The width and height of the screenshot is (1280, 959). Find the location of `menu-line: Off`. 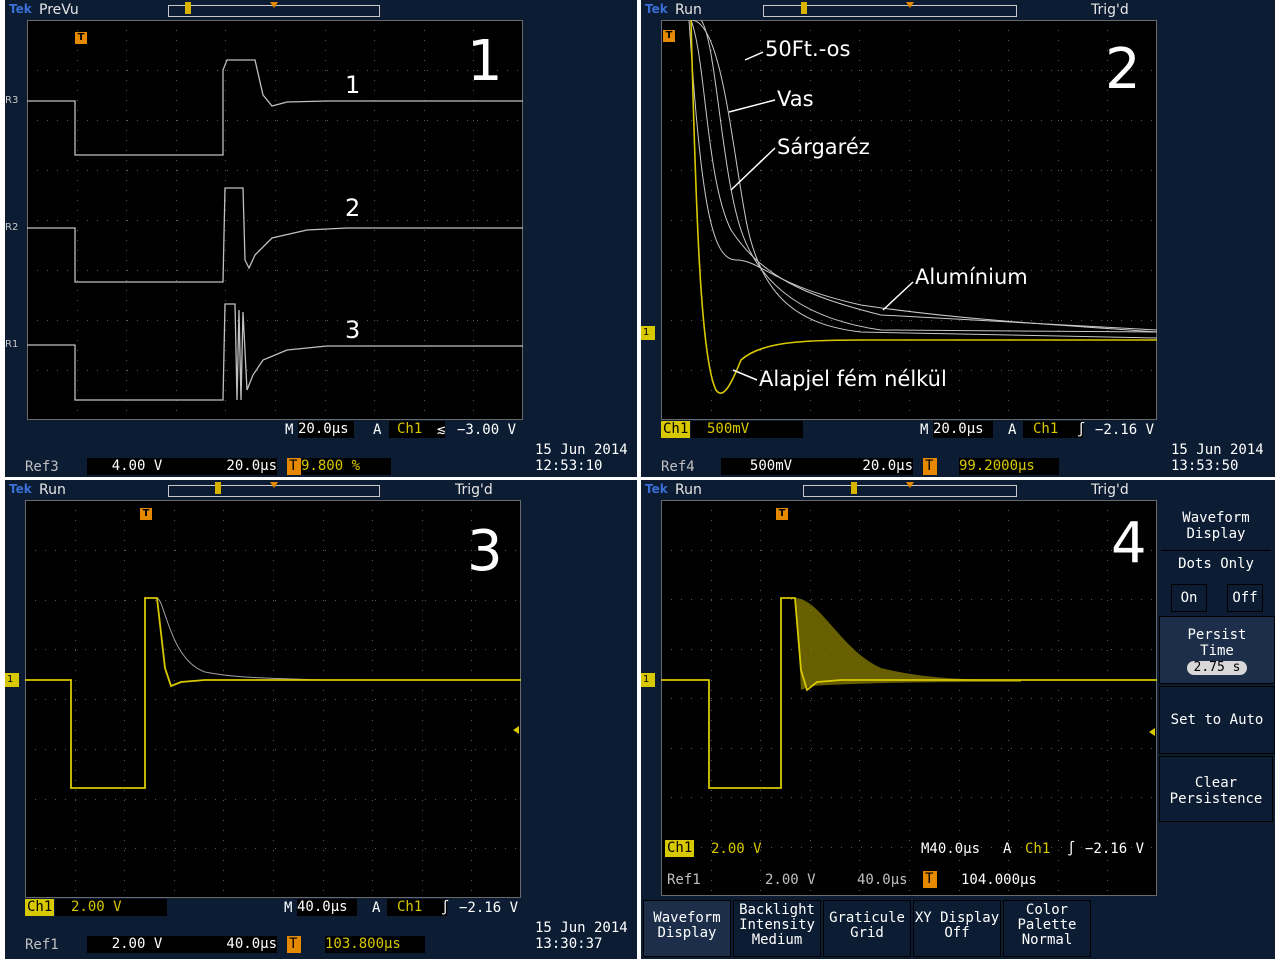

menu-line: Off is located at coordinates (957, 933).